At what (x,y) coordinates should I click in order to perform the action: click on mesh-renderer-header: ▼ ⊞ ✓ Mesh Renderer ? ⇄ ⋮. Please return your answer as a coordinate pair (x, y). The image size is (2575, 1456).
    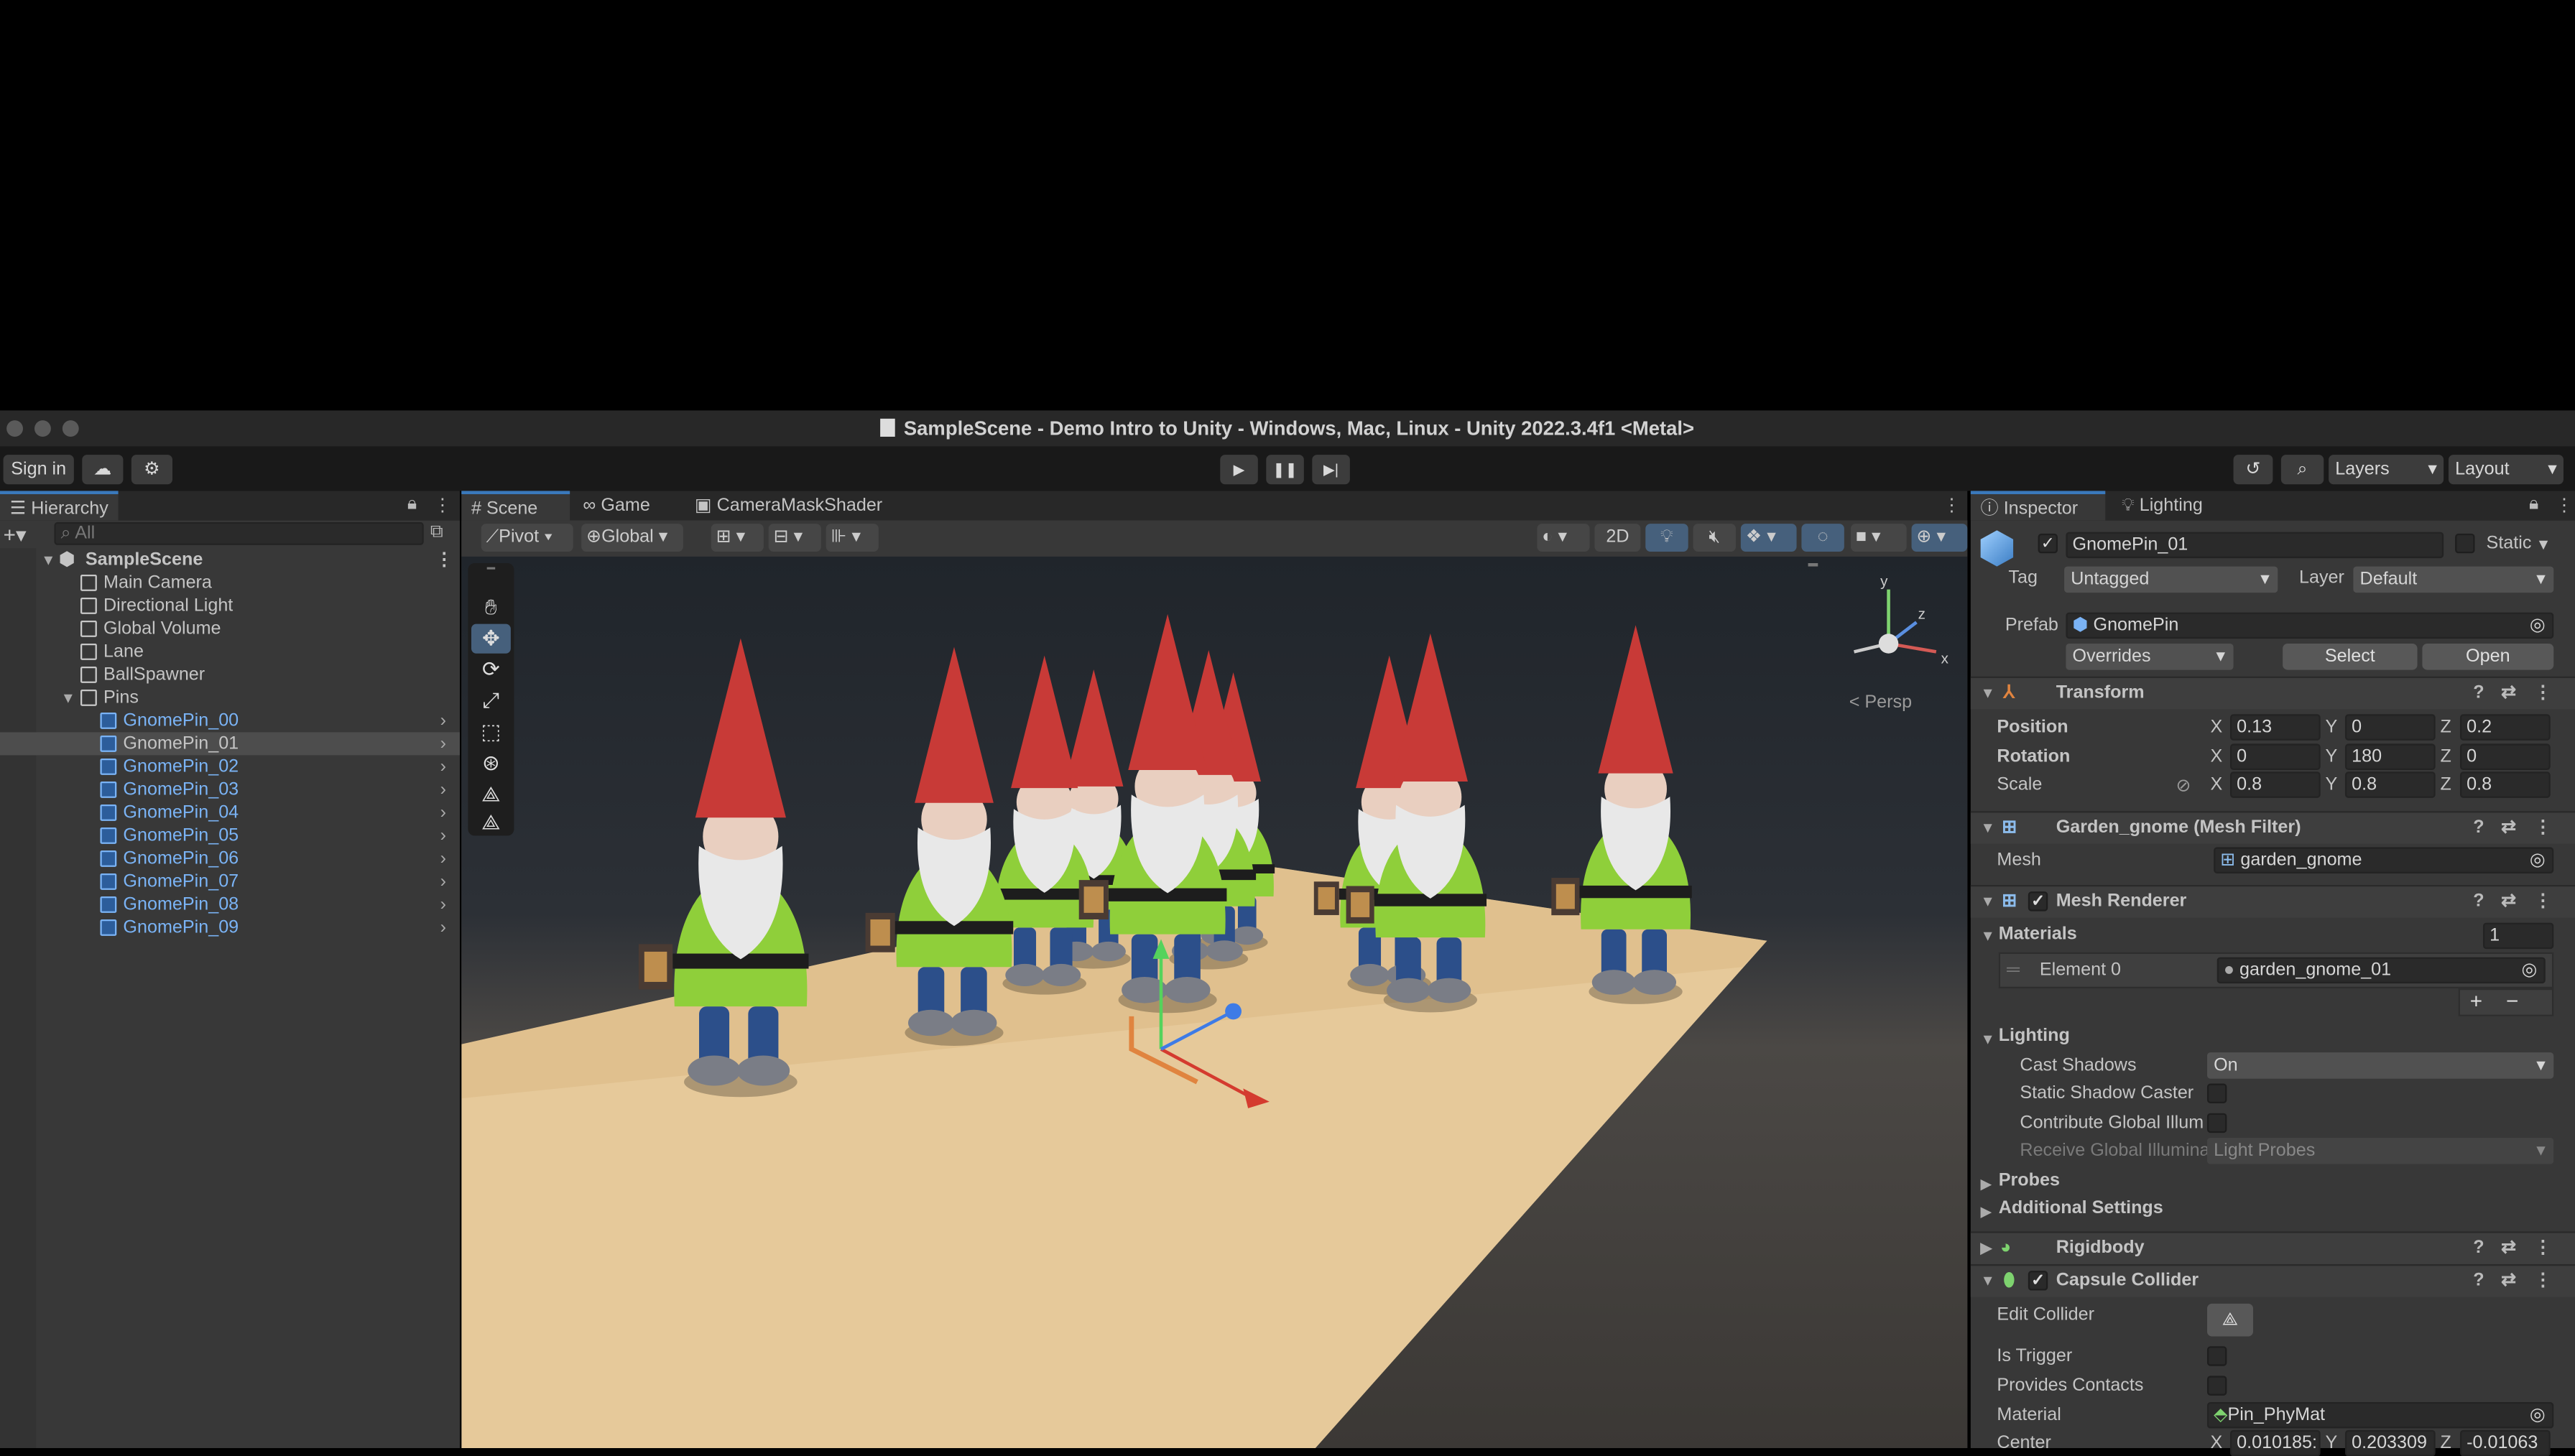
    Looking at the image, I should click on (2272, 901).